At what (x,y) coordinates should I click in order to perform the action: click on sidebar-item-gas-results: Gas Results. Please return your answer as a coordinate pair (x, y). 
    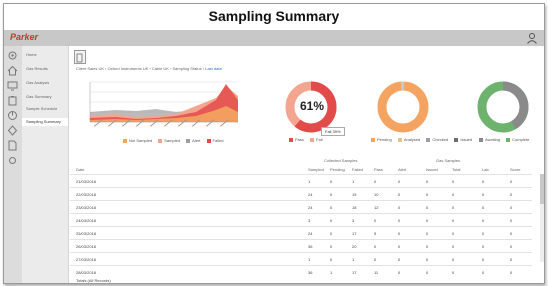
    Looking at the image, I should click on (46, 68).